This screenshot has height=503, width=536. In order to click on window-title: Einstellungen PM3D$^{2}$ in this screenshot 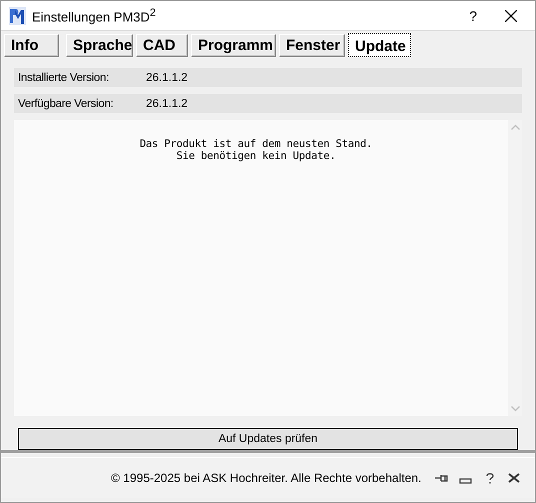, I will do `click(94, 15)`.